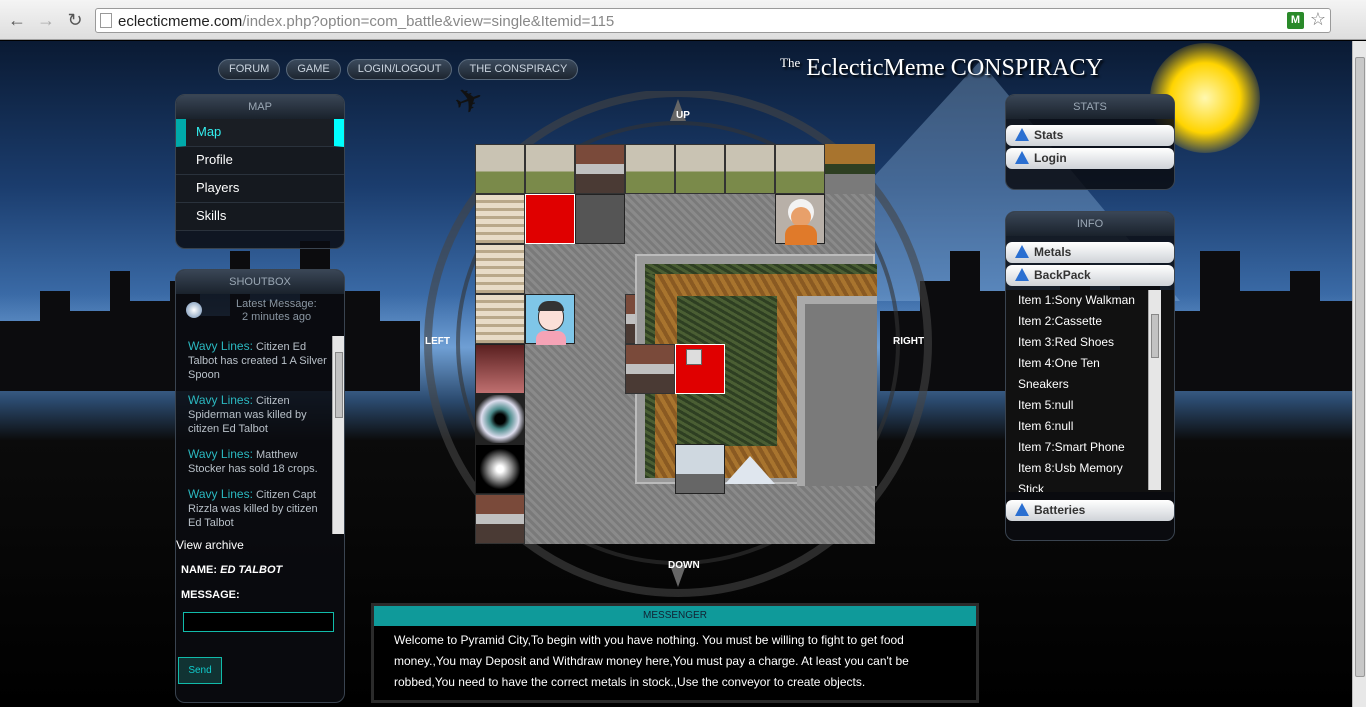 This screenshot has height=707, width=1366. Describe the element at coordinates (249, 69) in the screenshot. I see `menu-forum: FORUM` at that location.